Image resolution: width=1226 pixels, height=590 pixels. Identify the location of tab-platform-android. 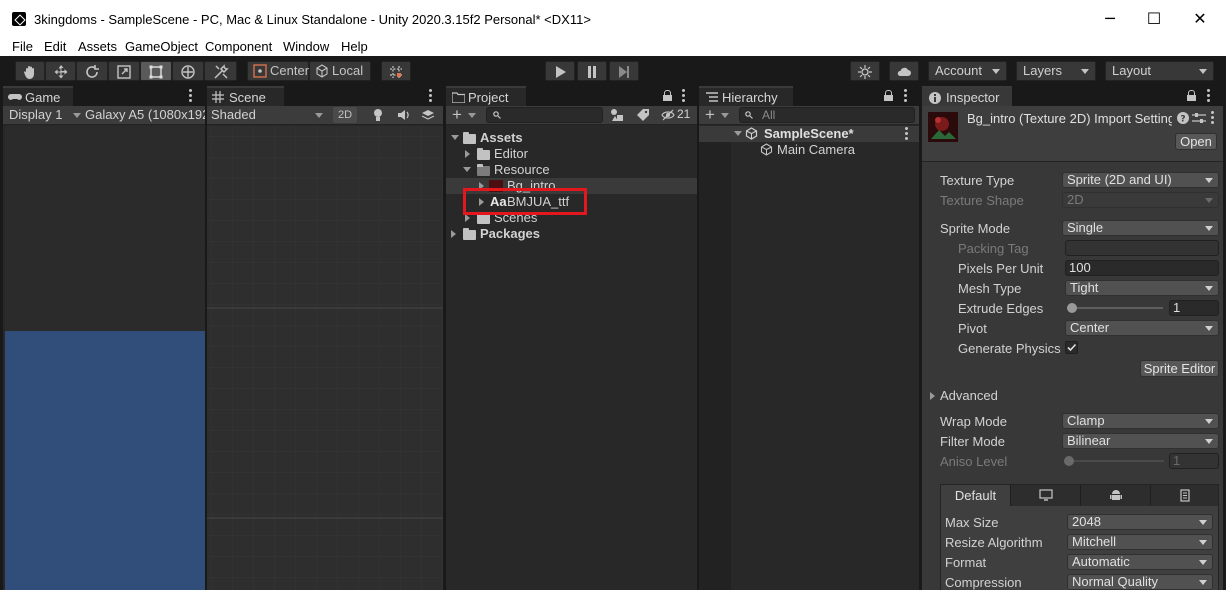
(1115, 495).